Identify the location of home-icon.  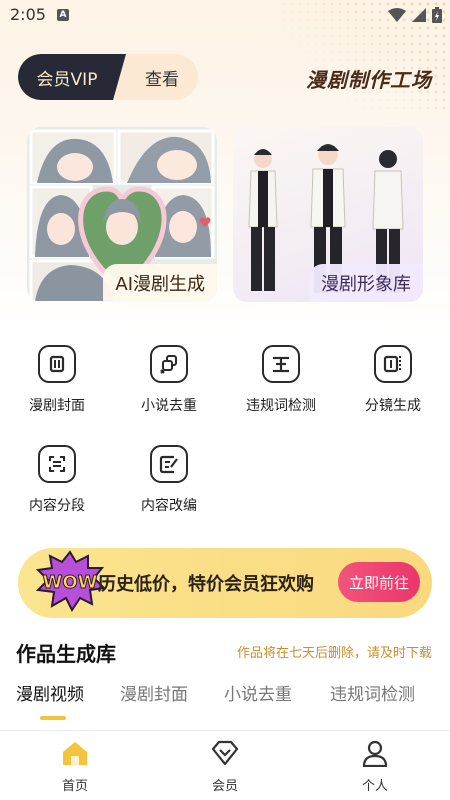
(75, 753).